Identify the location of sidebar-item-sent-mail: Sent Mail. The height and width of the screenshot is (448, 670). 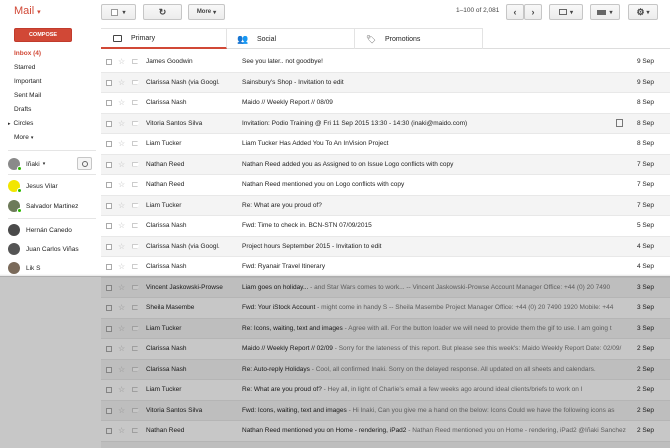
(48, 95).